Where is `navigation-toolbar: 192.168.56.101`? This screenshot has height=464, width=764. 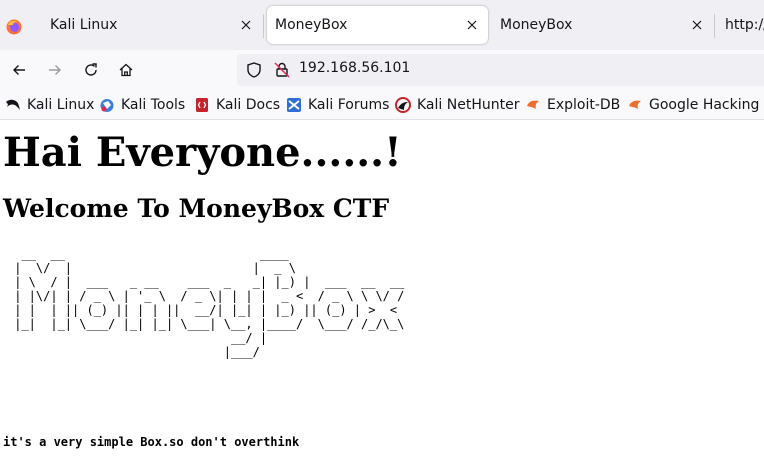
navigation-toolbar: 192.168.56.101 is located at coordinates (382, 70).